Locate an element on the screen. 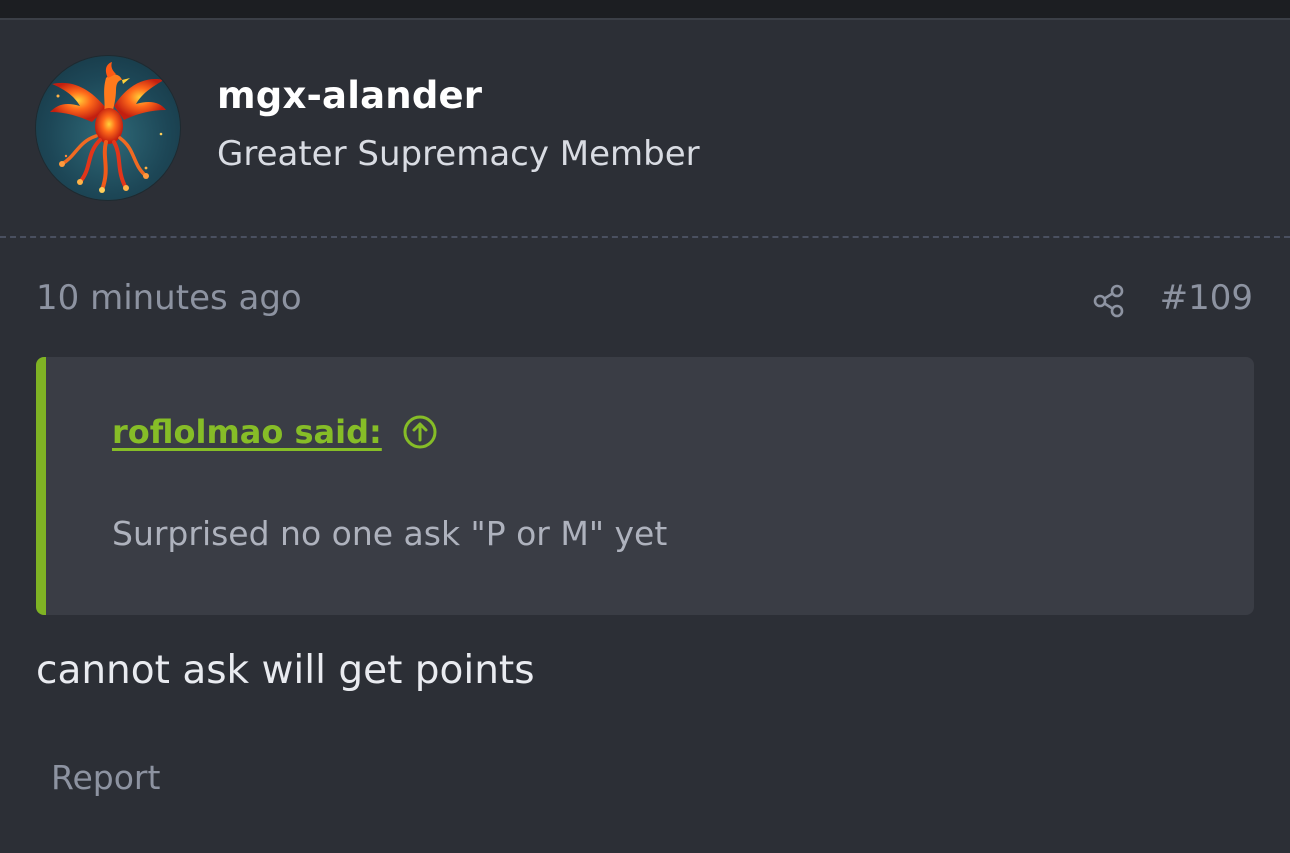  username: mgx-alander is located at coordinates (349, 95).